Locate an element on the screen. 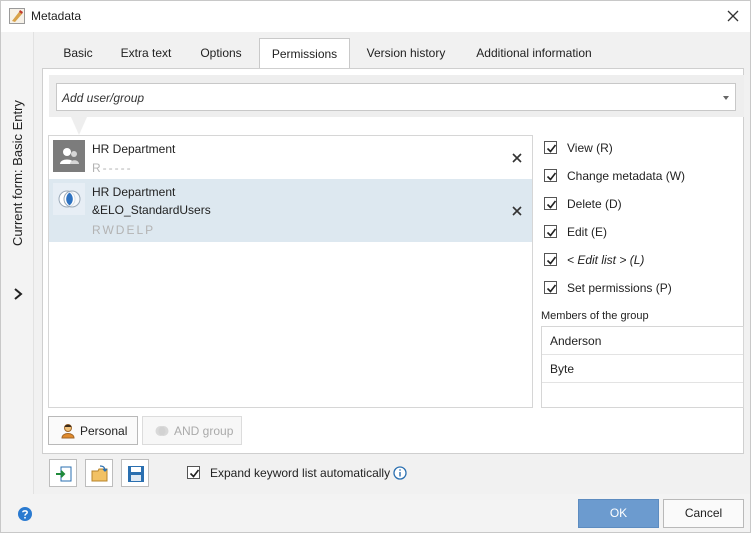  entry-permissions: R----- is located at coordinates (112, 168).